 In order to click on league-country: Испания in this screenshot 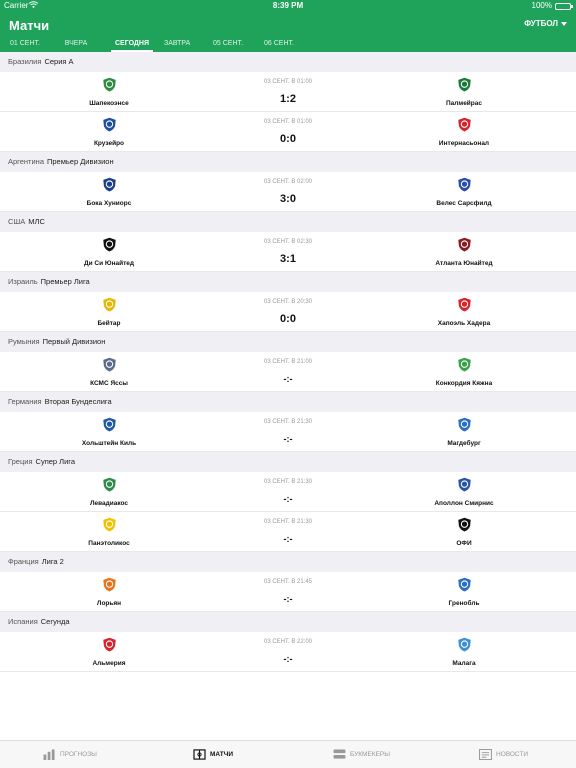, I will do `click(23, 621)`.